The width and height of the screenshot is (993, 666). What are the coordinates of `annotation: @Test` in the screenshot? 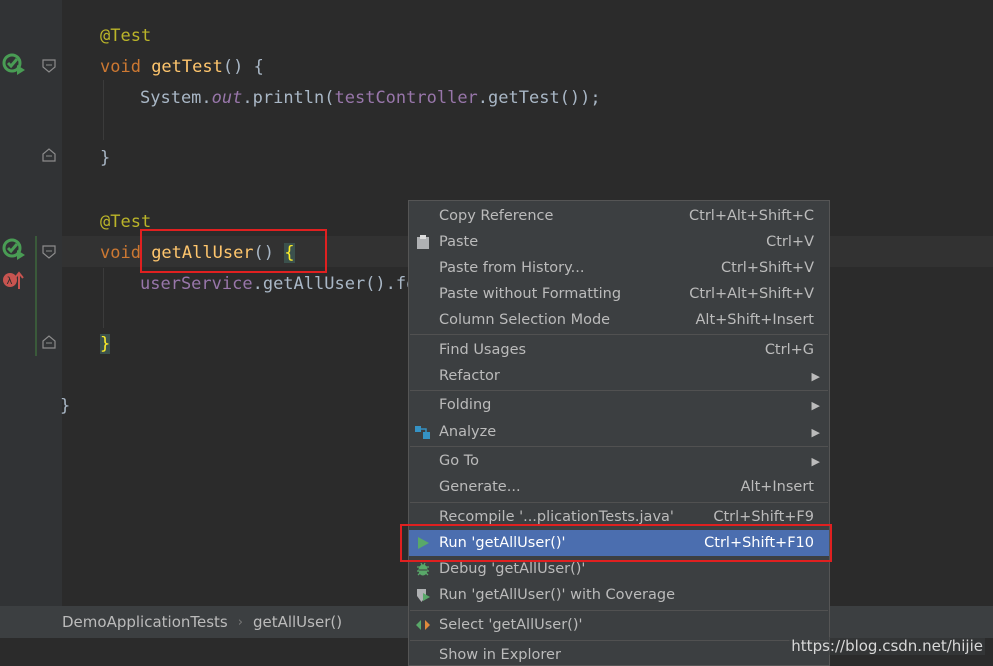 It's located at (126, 36).